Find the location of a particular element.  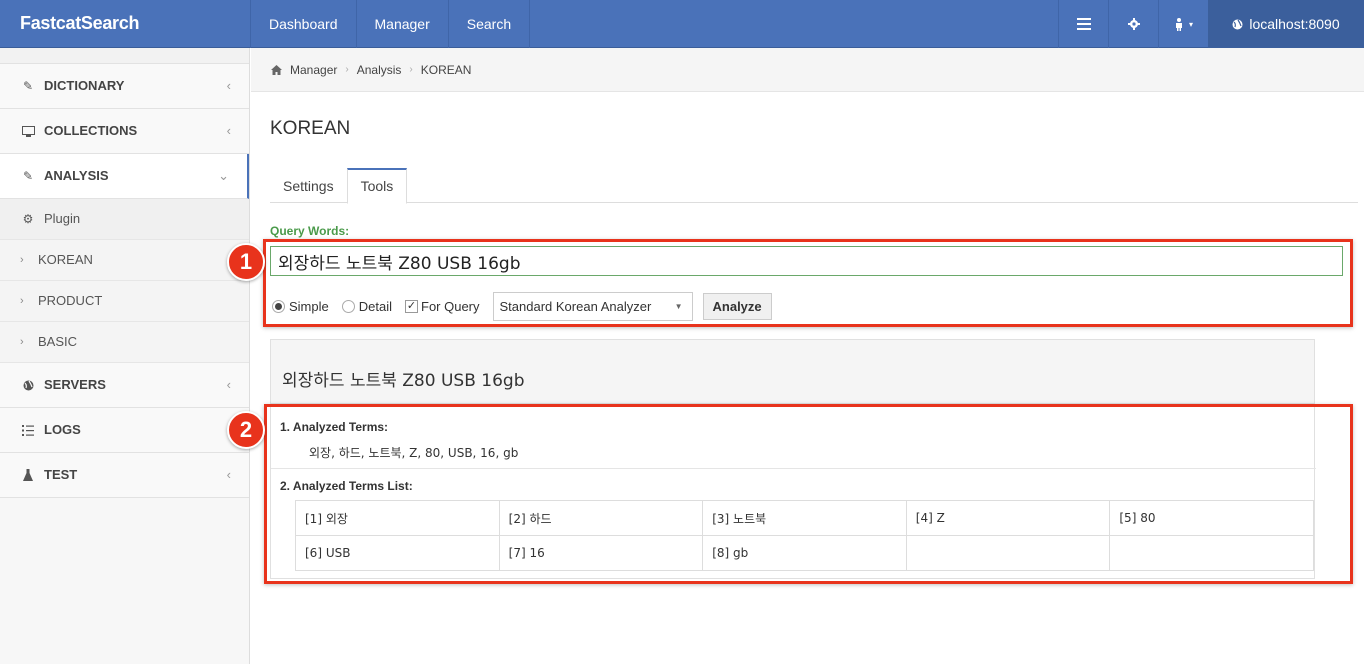

chevron-down-icon: ▾ is located at coordinates (1190, 24).